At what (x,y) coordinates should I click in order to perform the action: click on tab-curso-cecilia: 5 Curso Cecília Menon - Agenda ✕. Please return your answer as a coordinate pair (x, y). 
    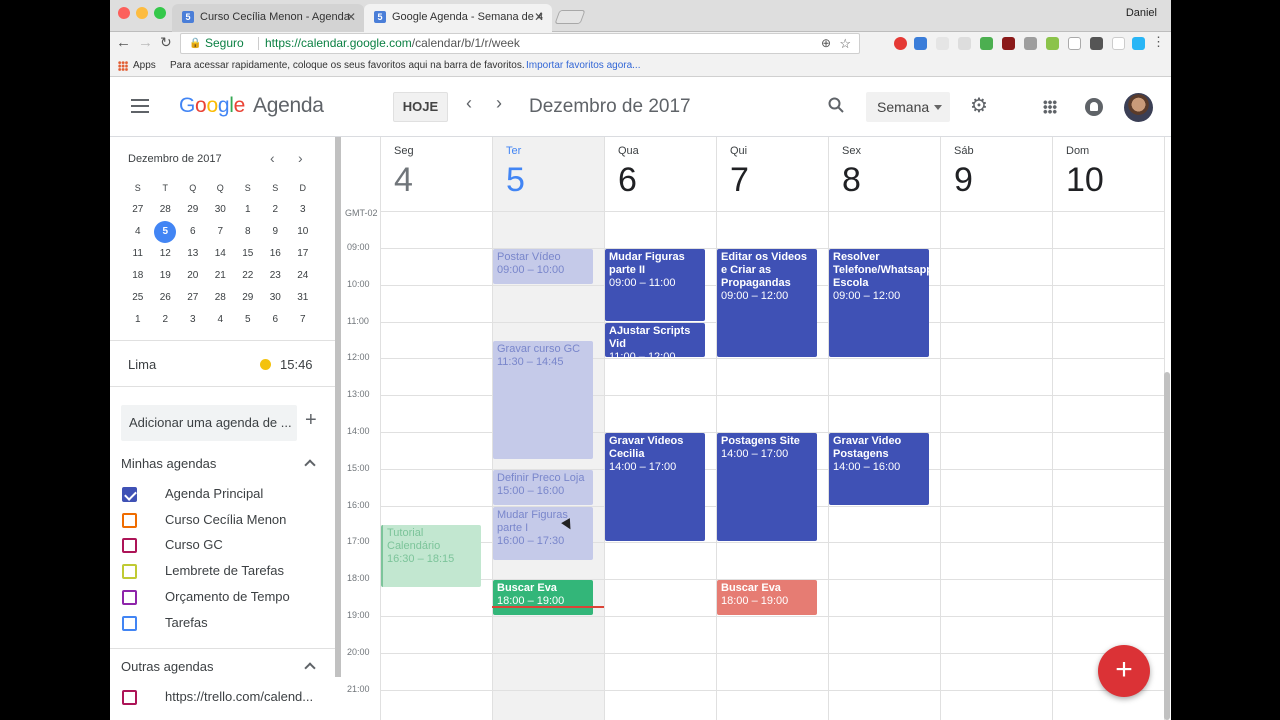
    Looking at the image, I should click on (268, 18).